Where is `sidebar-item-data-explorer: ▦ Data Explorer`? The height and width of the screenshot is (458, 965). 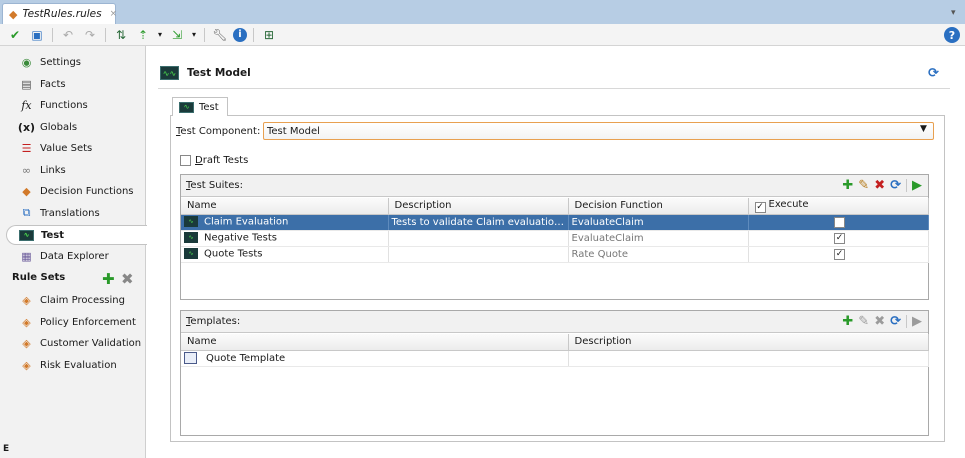 sidebar-item-data-explorer: ▦ Data Explorer is located at coordinates (76, 256).